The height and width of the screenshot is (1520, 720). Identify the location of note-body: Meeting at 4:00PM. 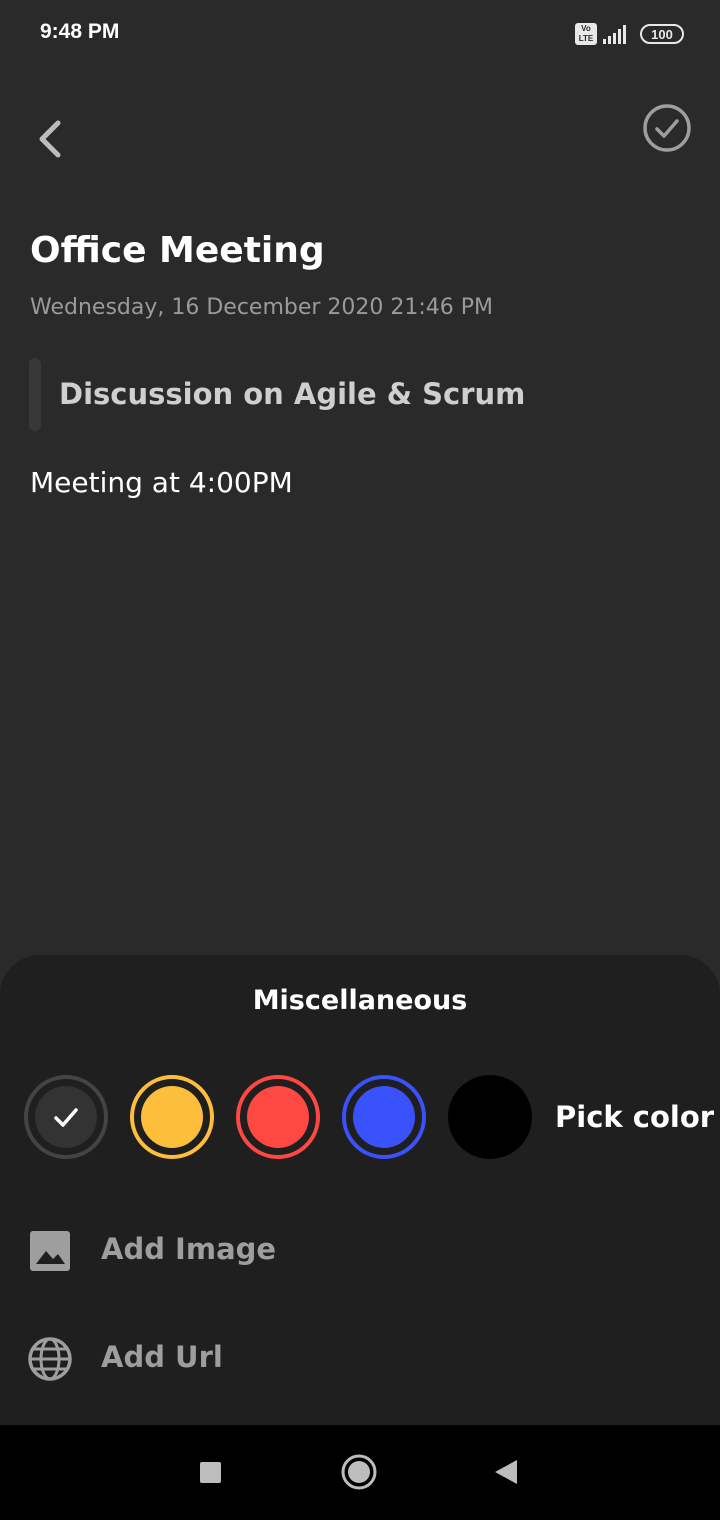
(161, 482).